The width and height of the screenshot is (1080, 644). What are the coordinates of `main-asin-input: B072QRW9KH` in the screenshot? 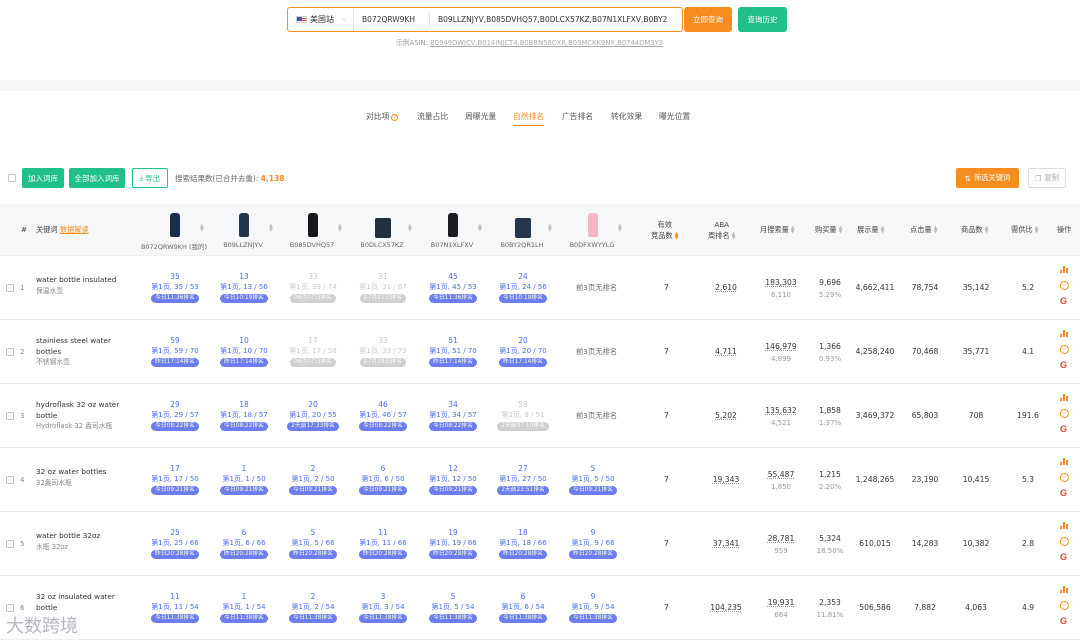 It's located at (392, 19).